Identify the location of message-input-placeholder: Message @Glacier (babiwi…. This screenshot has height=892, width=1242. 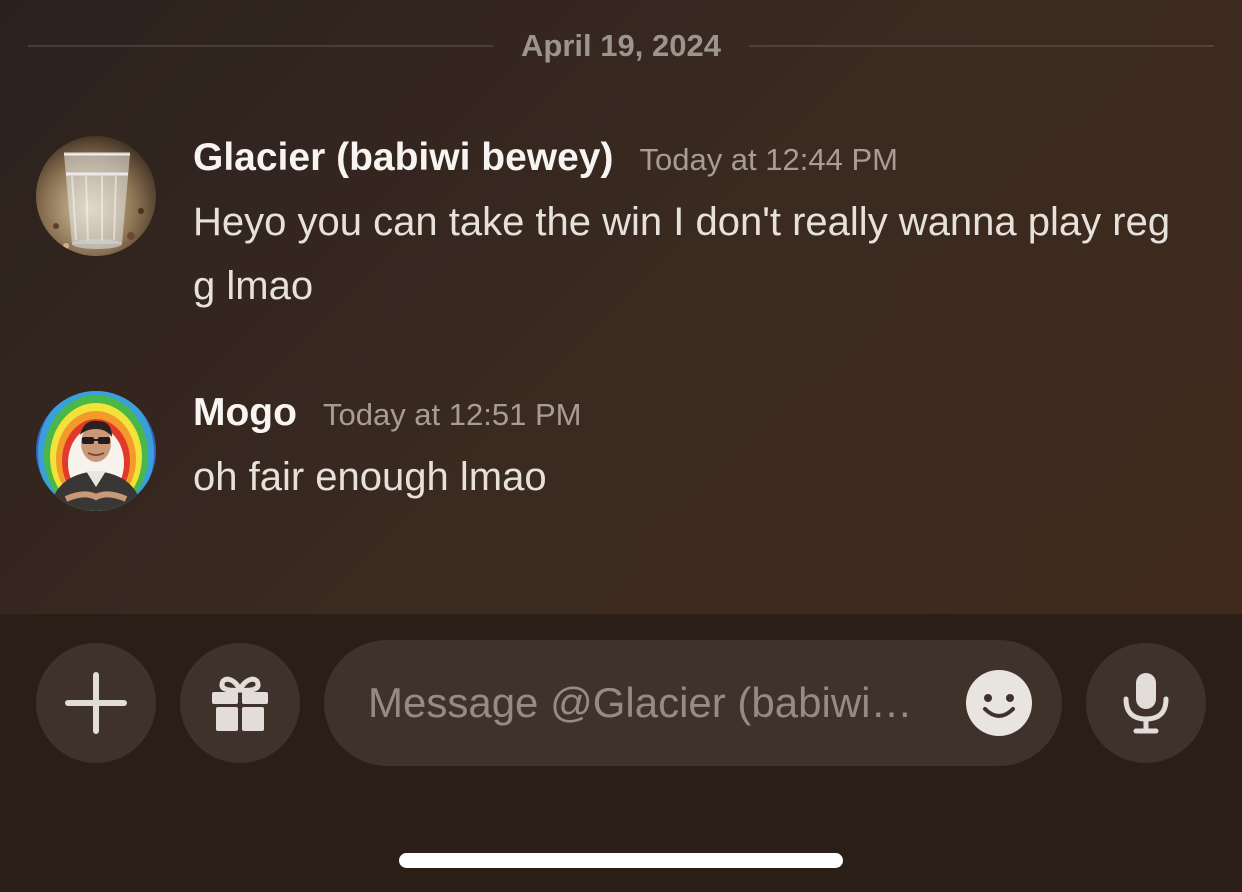
(640, 702).